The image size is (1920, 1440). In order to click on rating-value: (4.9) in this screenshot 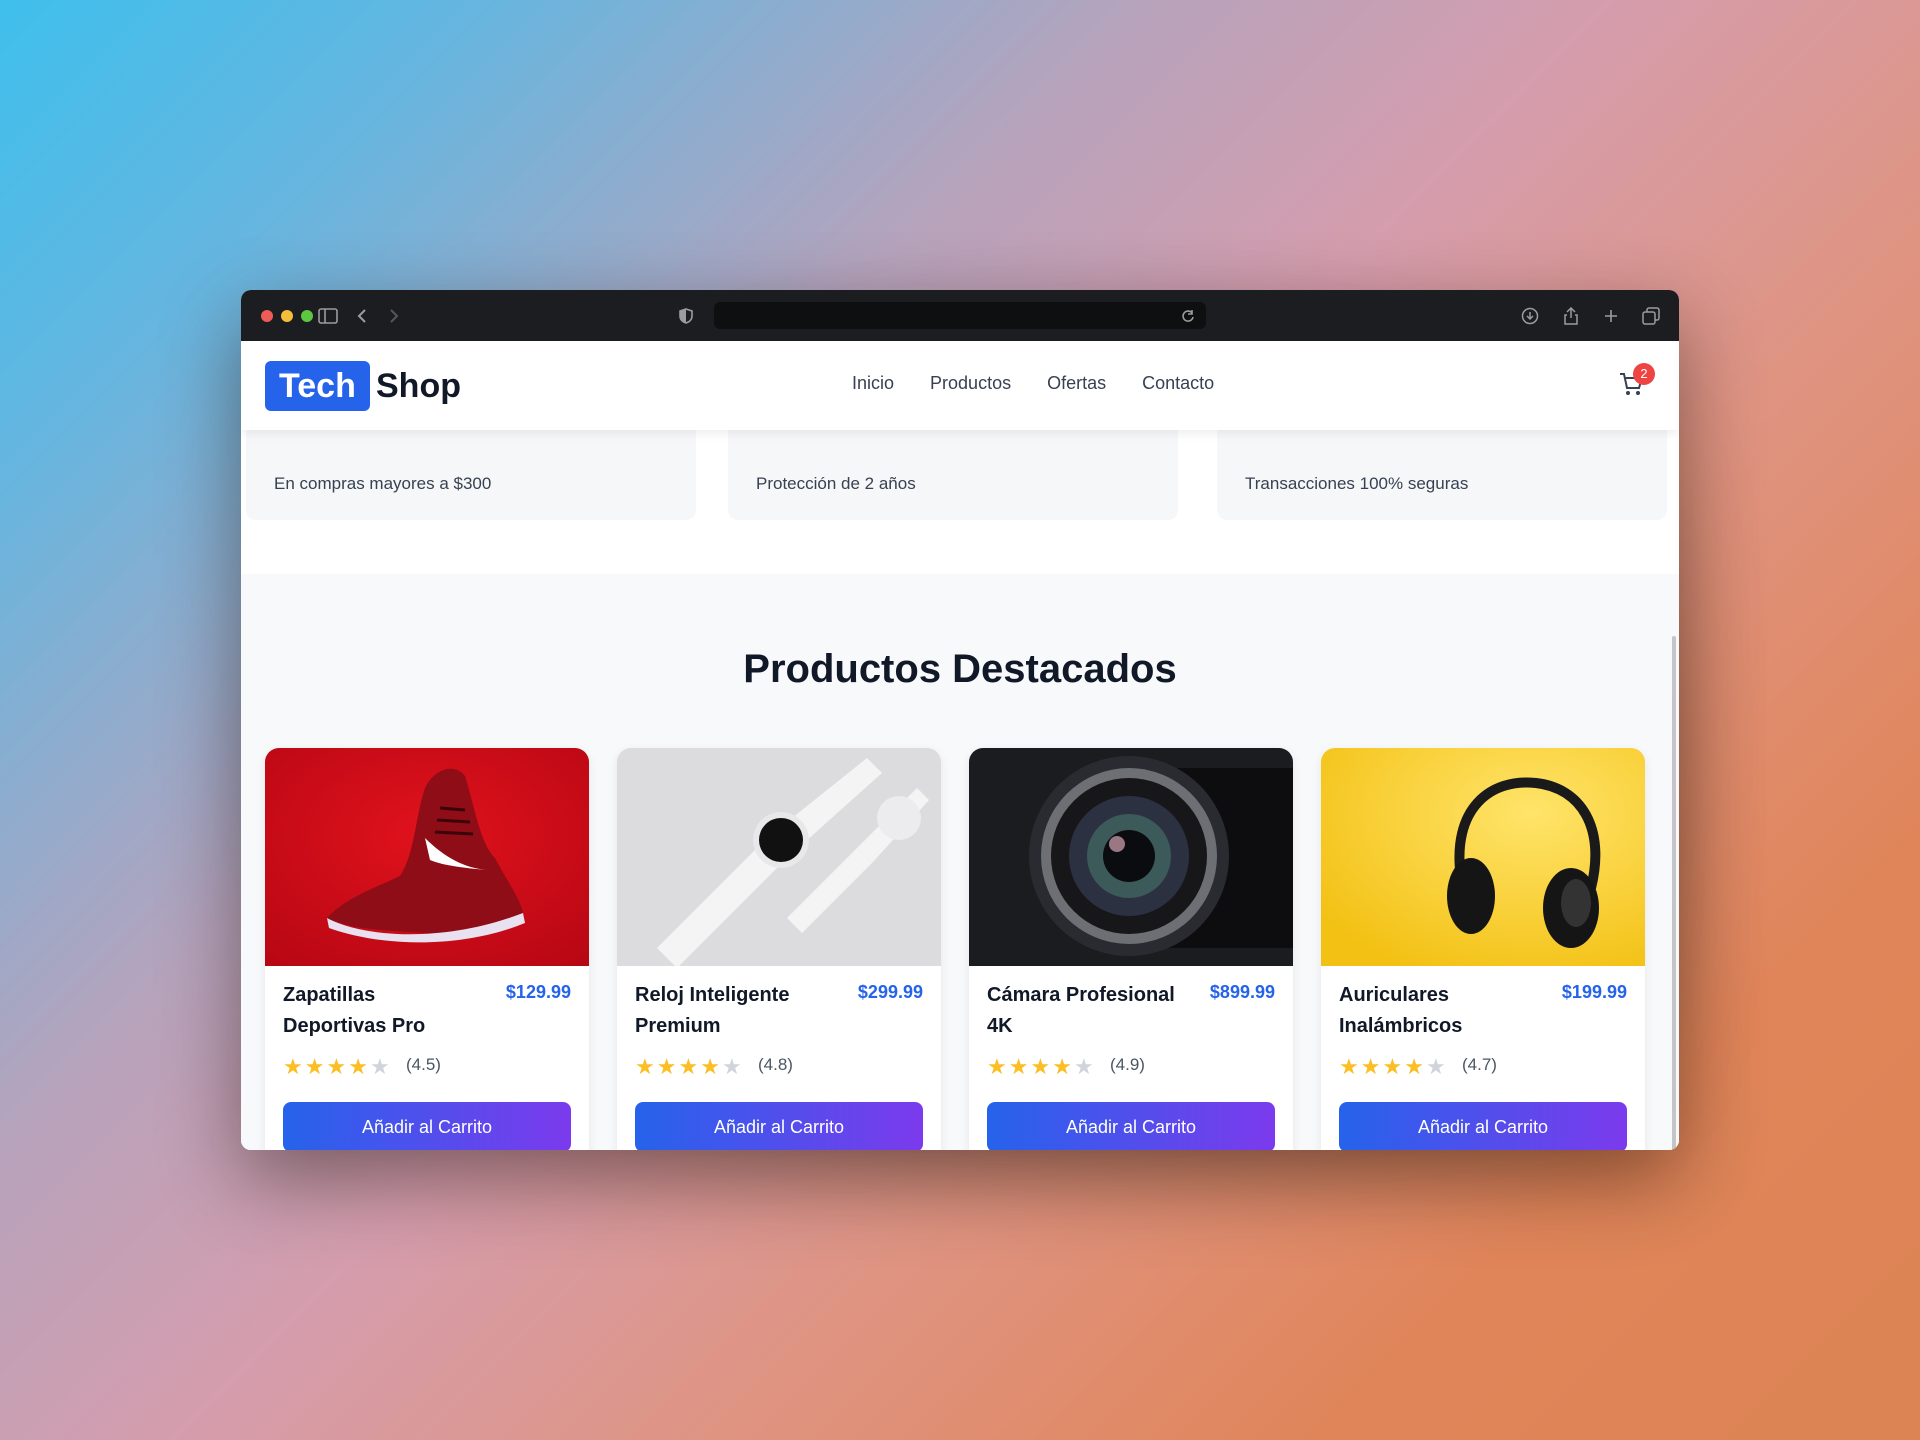, I will do `click(1127, 1064)`.